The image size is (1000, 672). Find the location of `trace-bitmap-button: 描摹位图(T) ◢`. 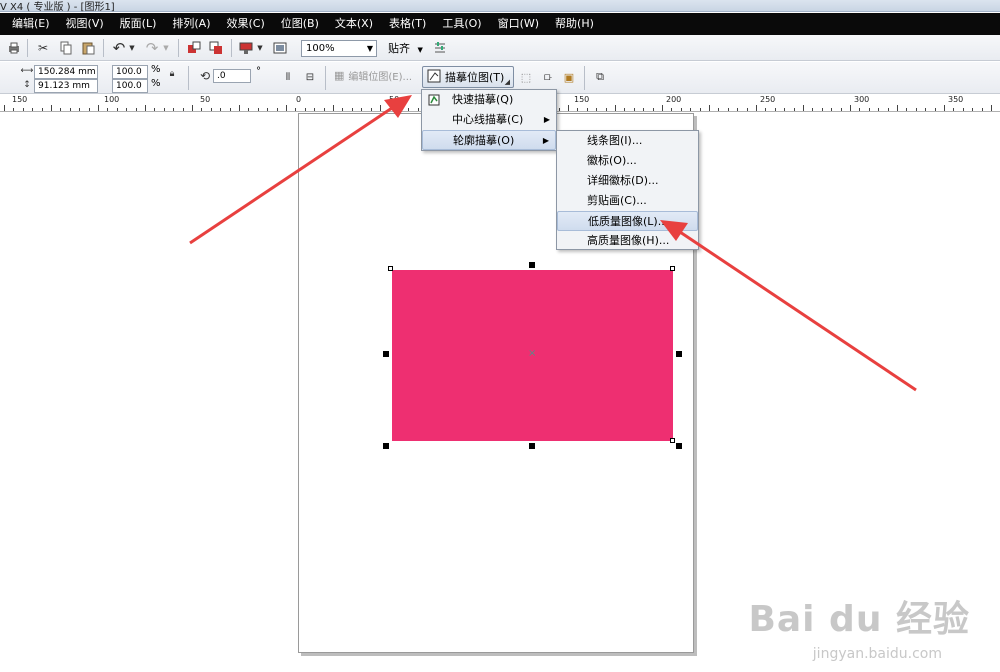

trace-bitmap-button: 描摹位图(T) ◢ is located at coordinates (468, 77).